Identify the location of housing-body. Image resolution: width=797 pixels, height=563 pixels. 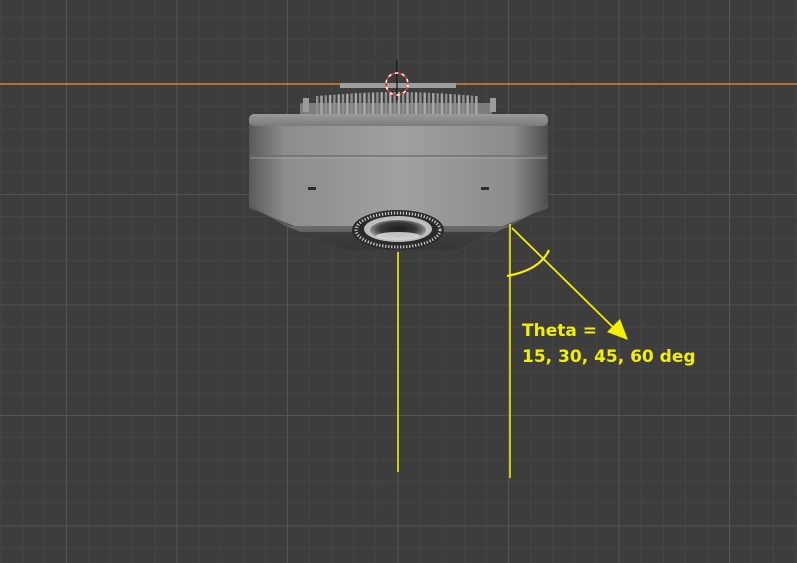
(398, 170).